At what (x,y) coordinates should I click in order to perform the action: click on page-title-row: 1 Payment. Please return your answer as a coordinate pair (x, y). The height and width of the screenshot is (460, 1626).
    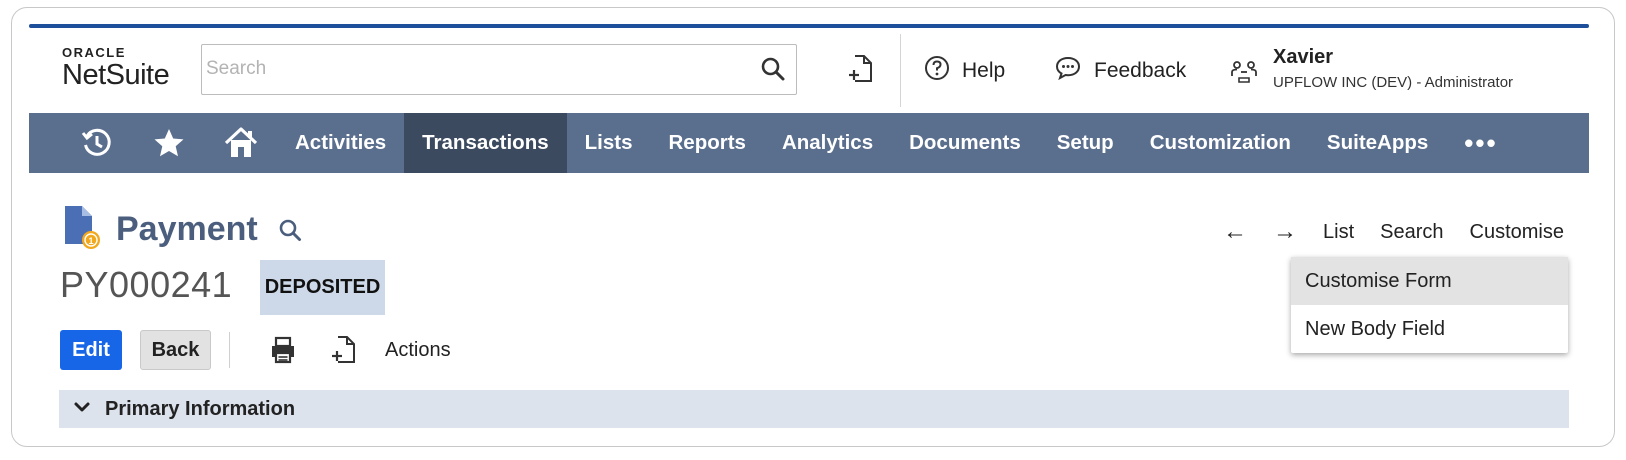
    Looking at the image, I should click on (182, 229).